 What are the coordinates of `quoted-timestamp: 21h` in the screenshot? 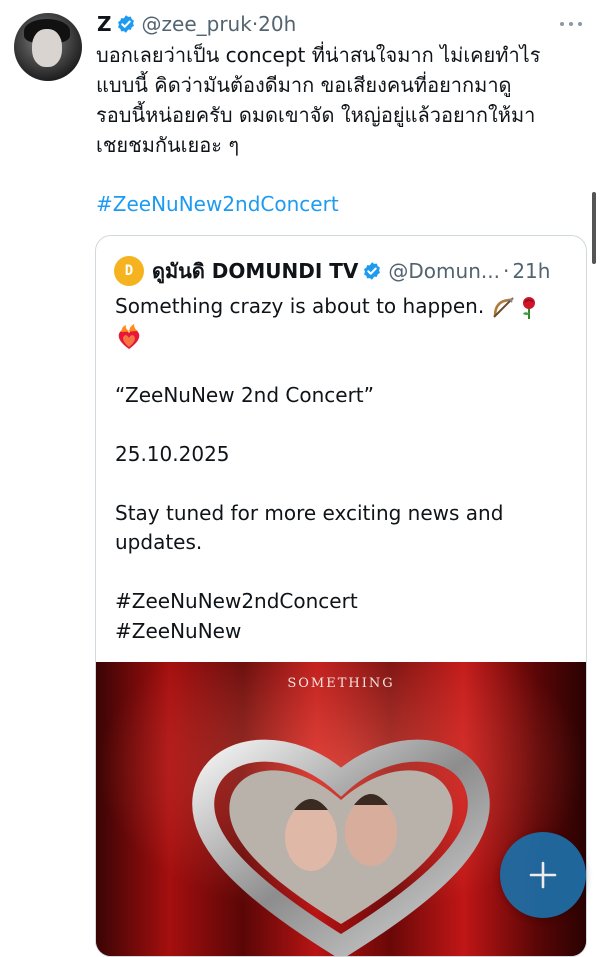 It's located at (531, 271).